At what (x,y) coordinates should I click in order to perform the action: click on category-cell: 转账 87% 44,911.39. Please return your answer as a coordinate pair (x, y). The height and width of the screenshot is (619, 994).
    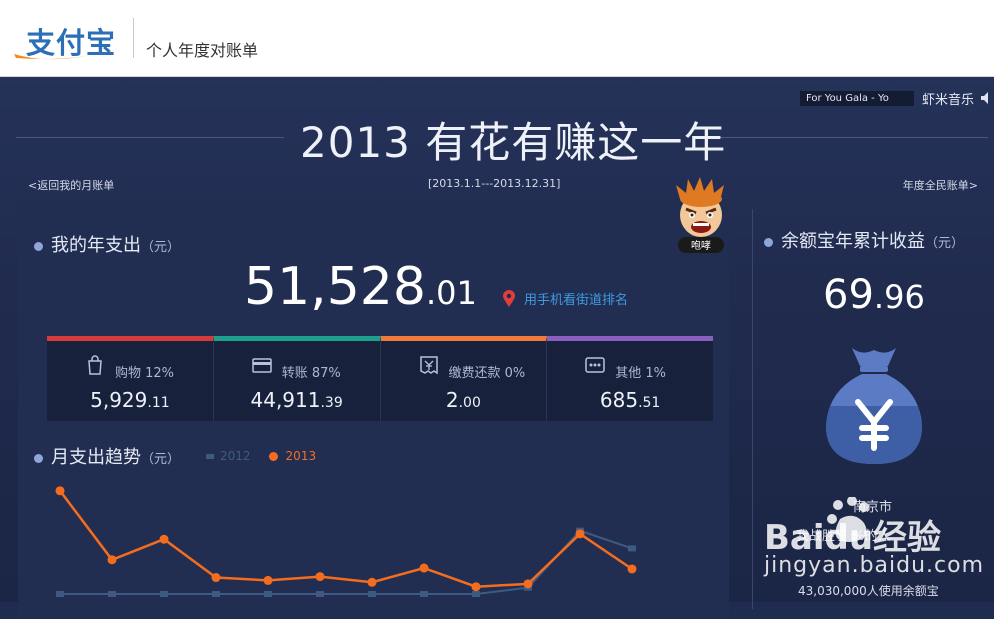
    Looking at the image, I should click on (297, 378).